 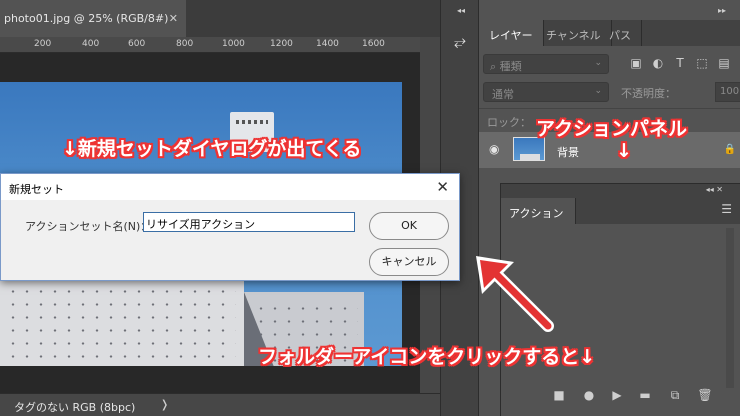 I want to click on document-tab-title: photo01.jpg @ 25% (RGB/8#), so click(x=86, y=18).